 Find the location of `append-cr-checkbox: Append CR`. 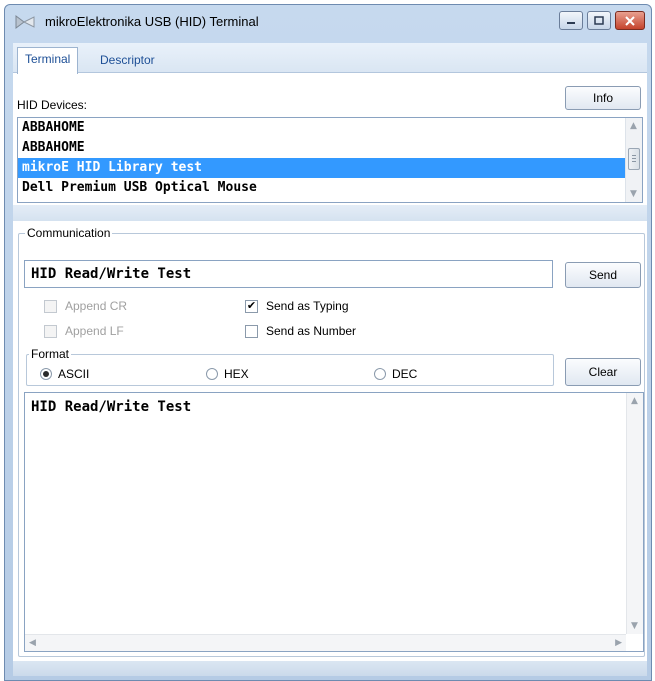

append-cr-checkbox: Append CR is located at coordinates (85, 306).